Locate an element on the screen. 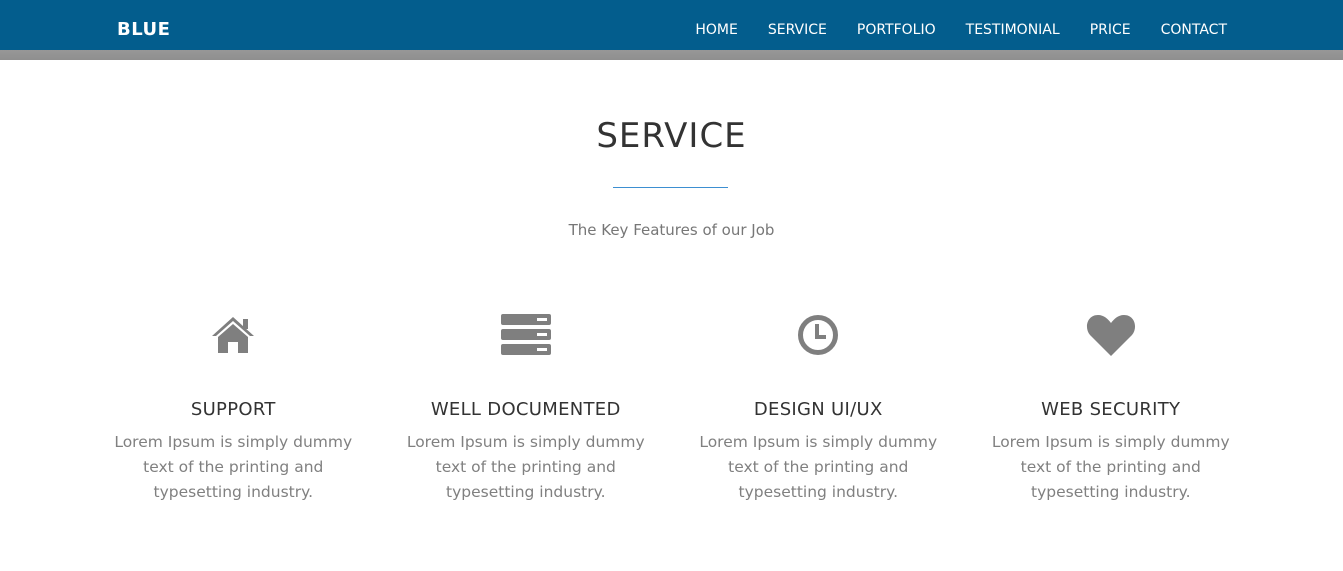 The height and width of the screenshot is (571, 1343). feature-title: SUPPORT is located at coordinates (233, 409).